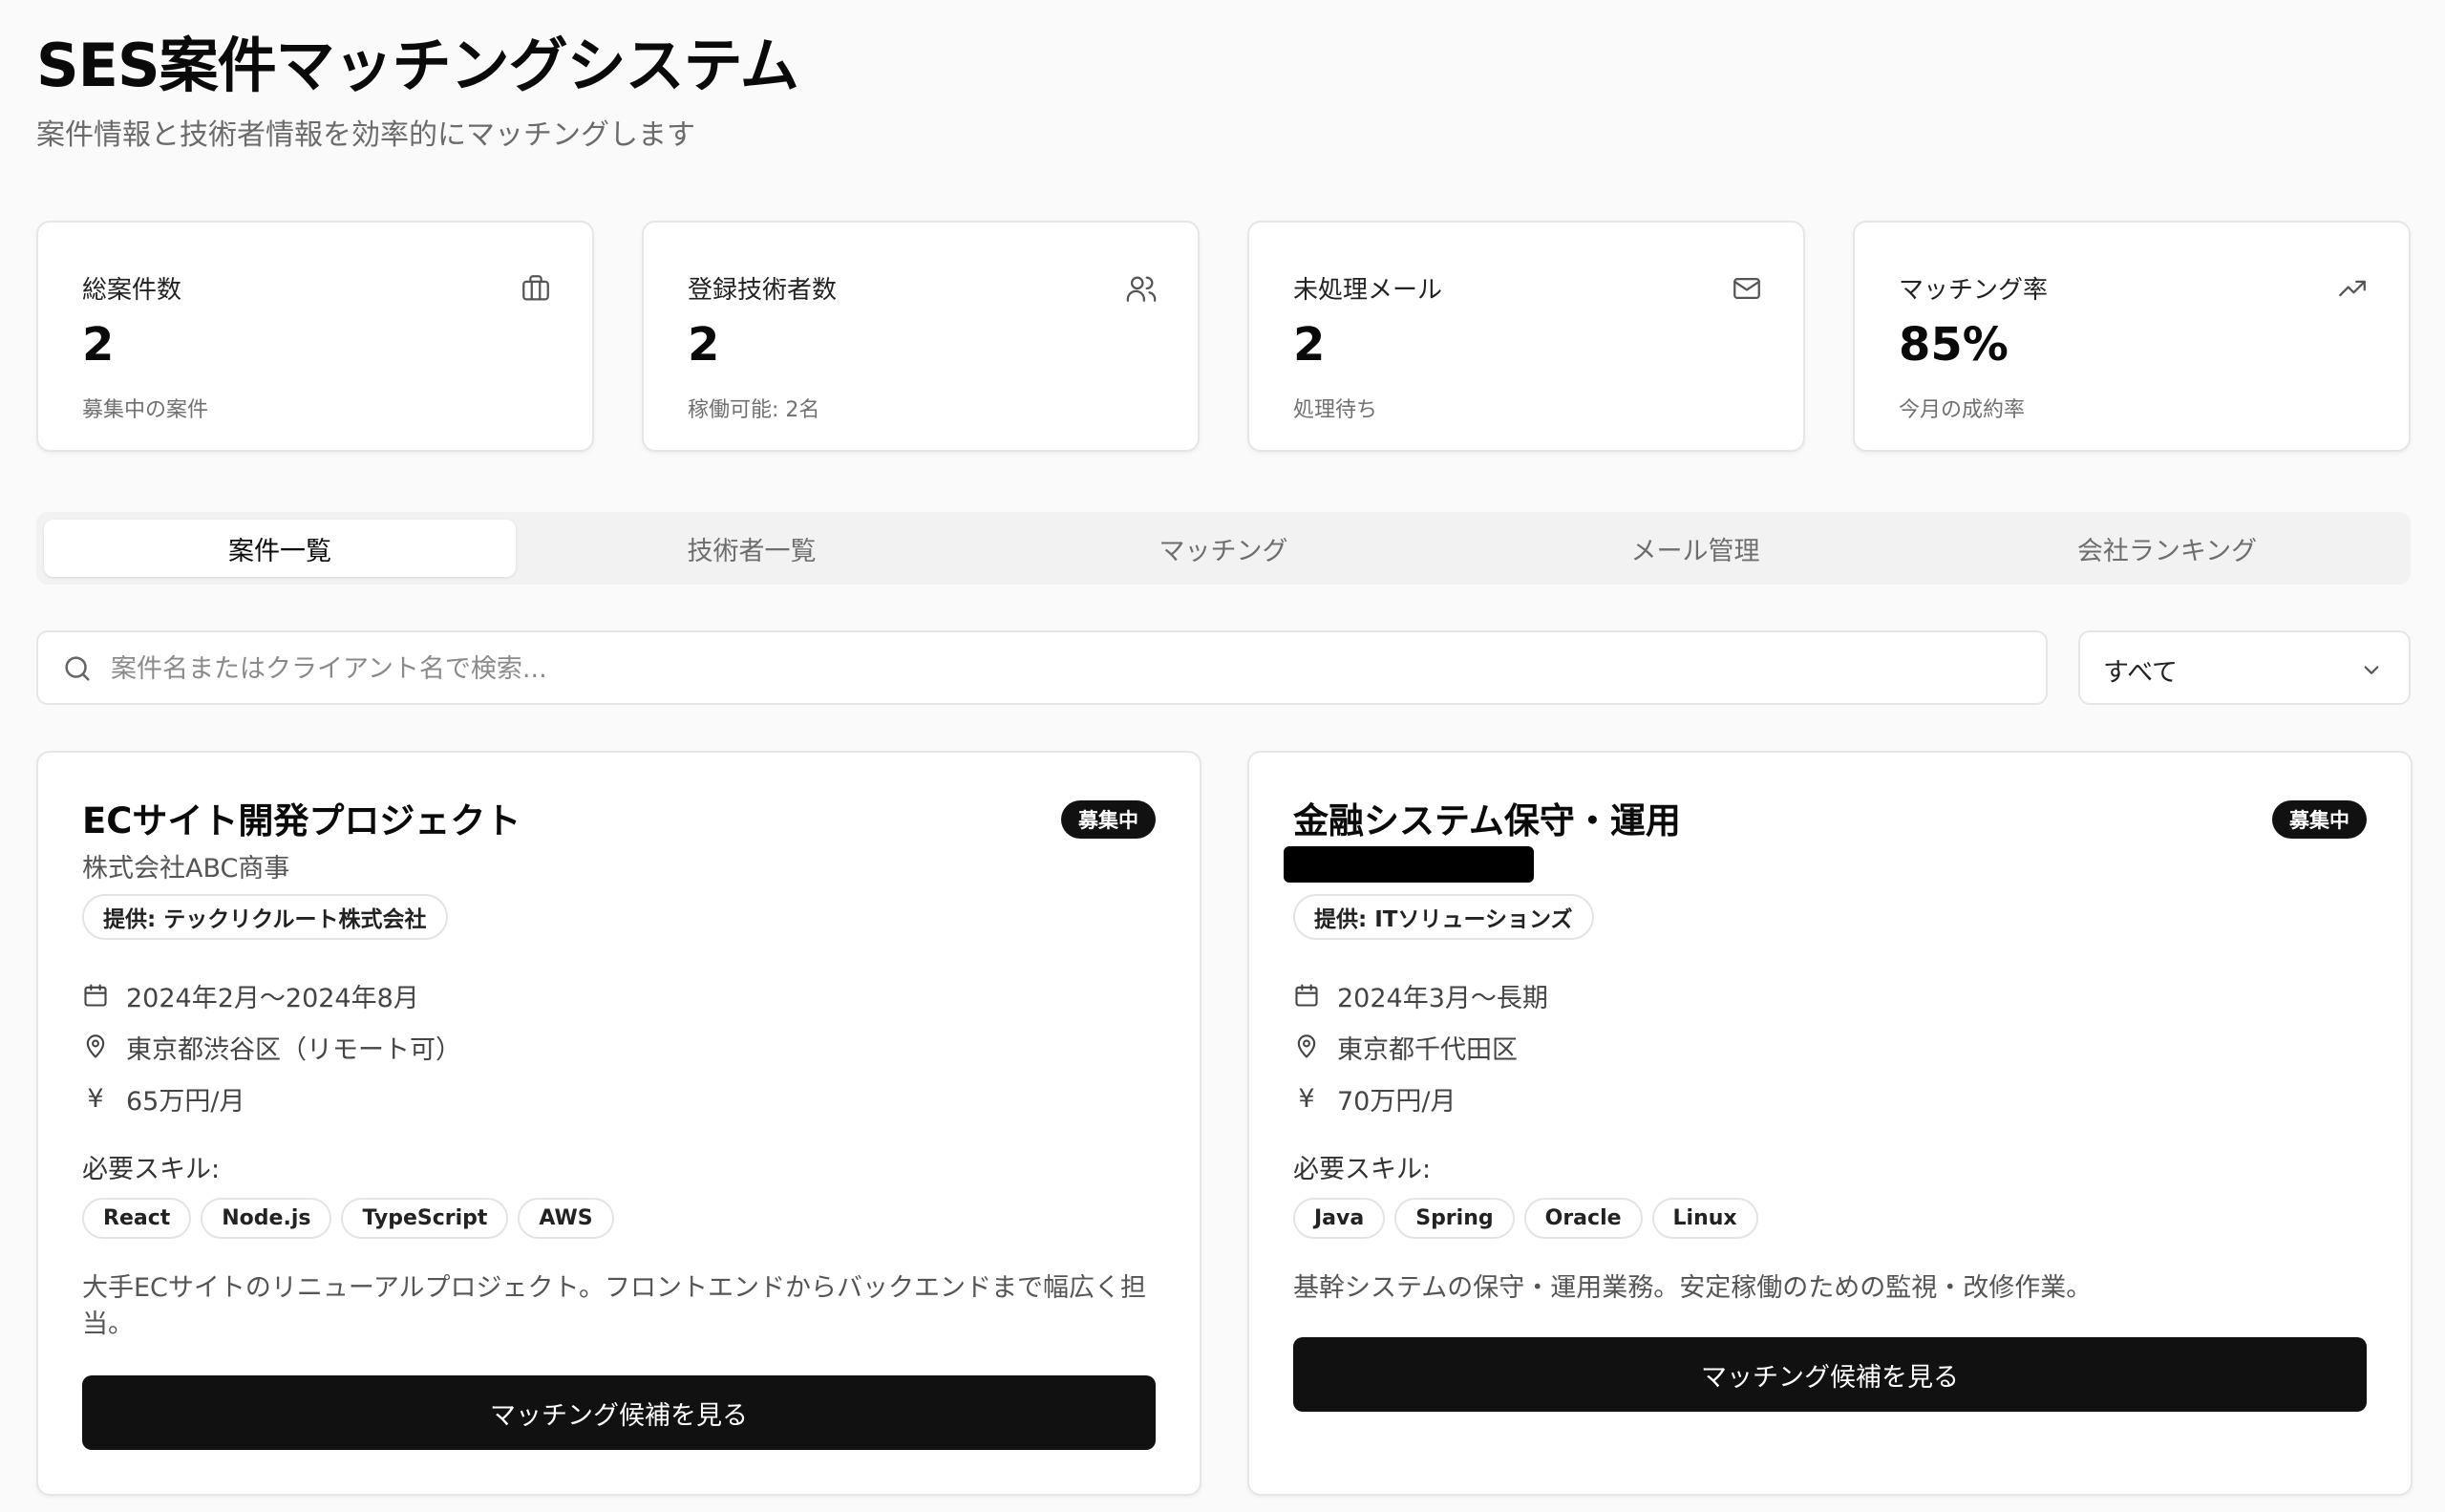  I want to click on project-location: 東京都渋谷区（リモート可）, so click(293, 1049).